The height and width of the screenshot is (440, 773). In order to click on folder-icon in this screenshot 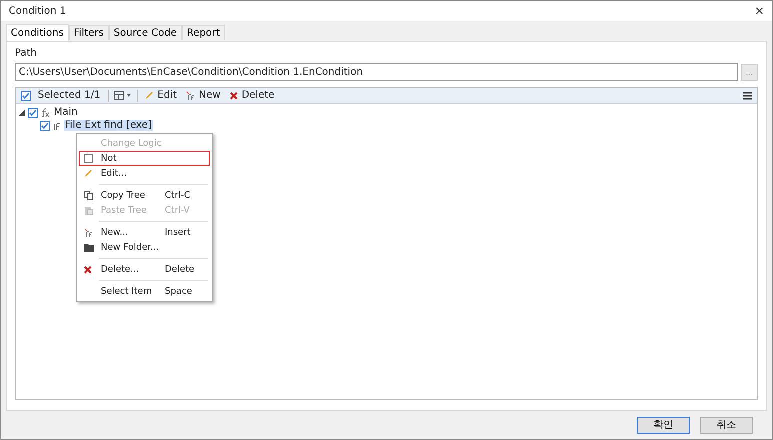, I will do `click(89, 247)`.